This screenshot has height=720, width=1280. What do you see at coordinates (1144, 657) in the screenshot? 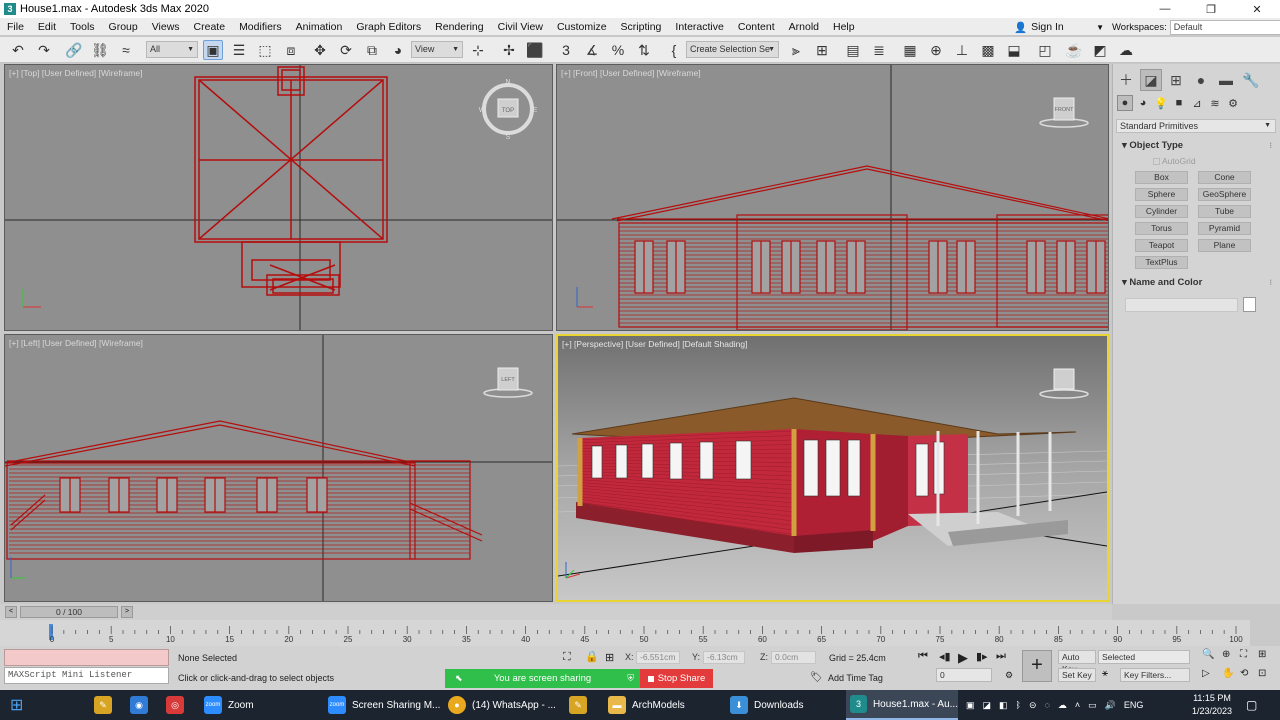
I see `key-selection-dropdown: Selected` at bounding box center [1144, 657].